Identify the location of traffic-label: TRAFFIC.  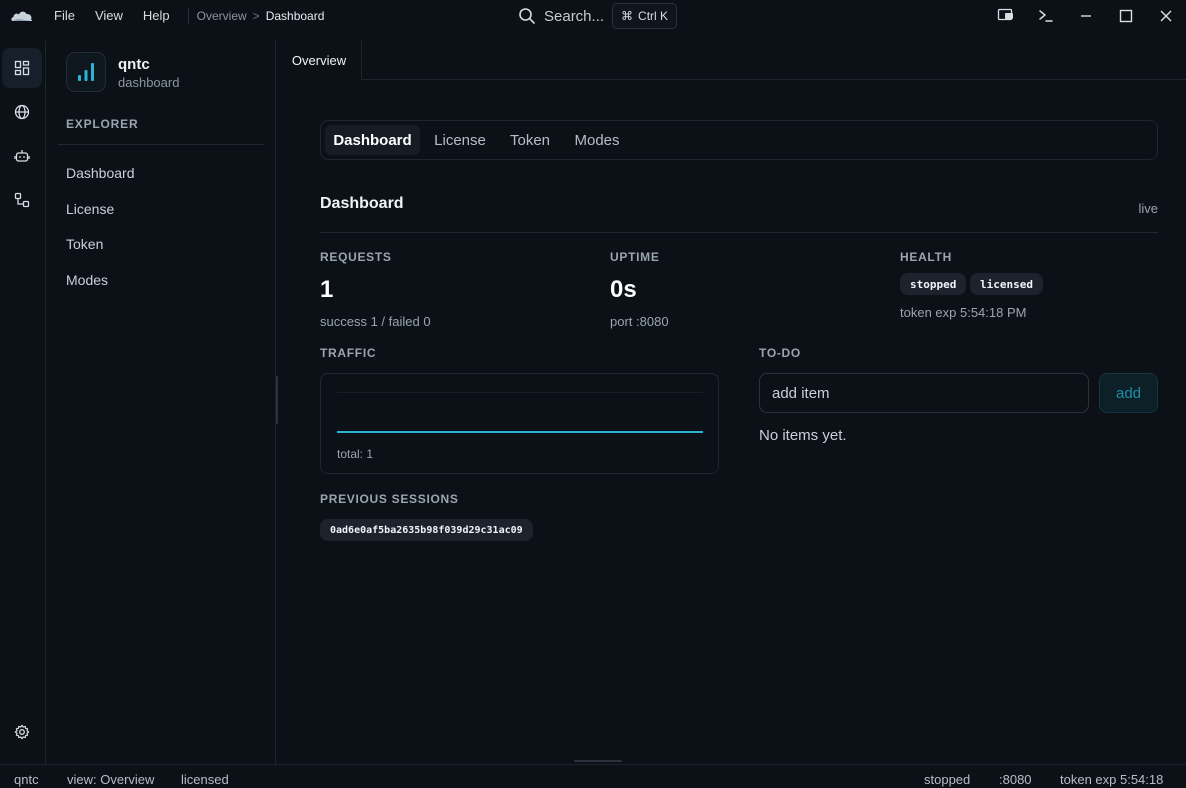
(348, 353).